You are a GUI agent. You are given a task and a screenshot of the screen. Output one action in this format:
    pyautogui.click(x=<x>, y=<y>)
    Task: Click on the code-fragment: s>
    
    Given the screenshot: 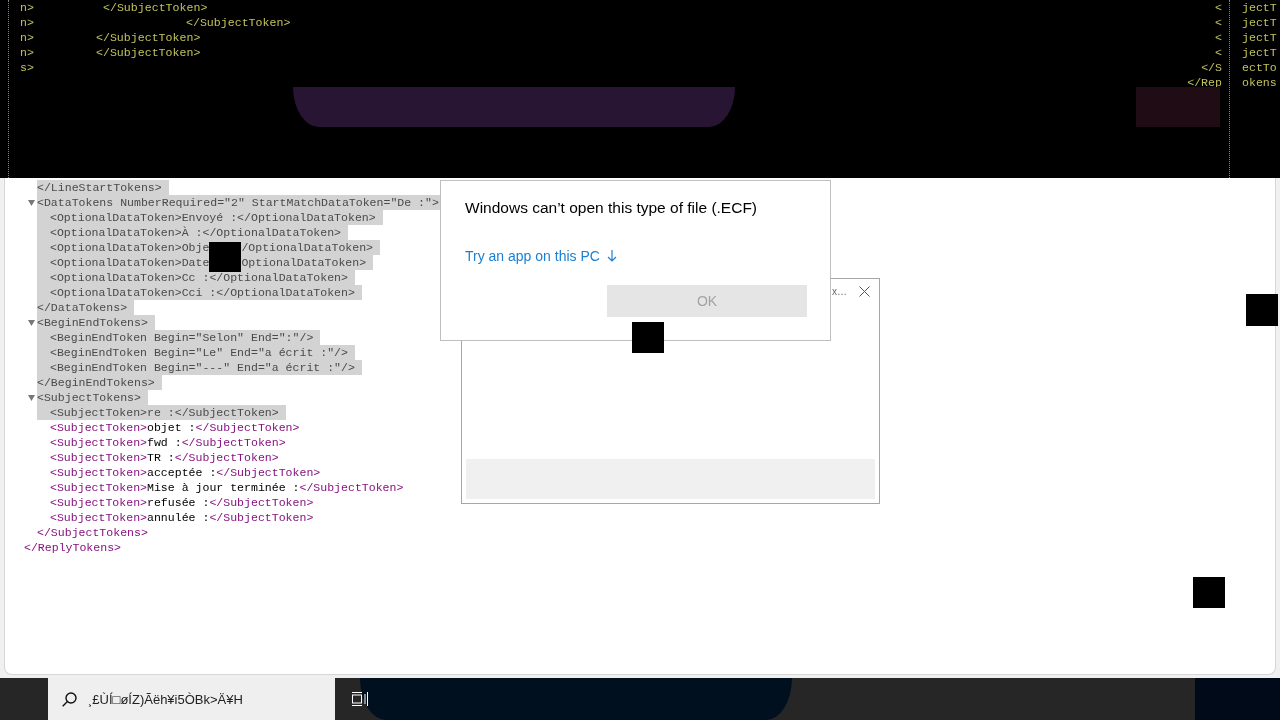 What is the action you would take?
    pyautogui.click(x=27, y=67)
    